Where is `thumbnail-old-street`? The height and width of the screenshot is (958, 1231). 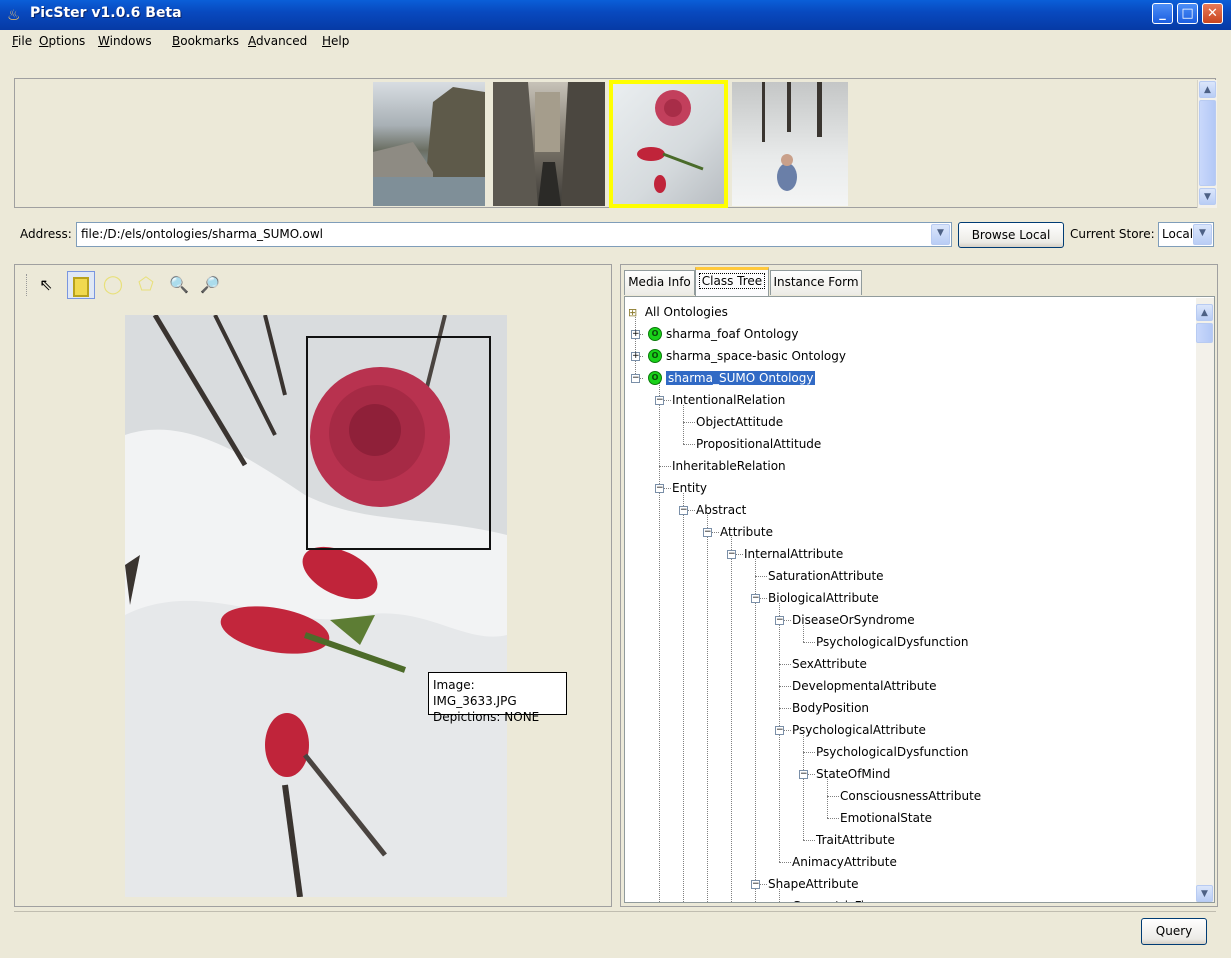 thumbnail-old-street is located at coordinates (549, 144).